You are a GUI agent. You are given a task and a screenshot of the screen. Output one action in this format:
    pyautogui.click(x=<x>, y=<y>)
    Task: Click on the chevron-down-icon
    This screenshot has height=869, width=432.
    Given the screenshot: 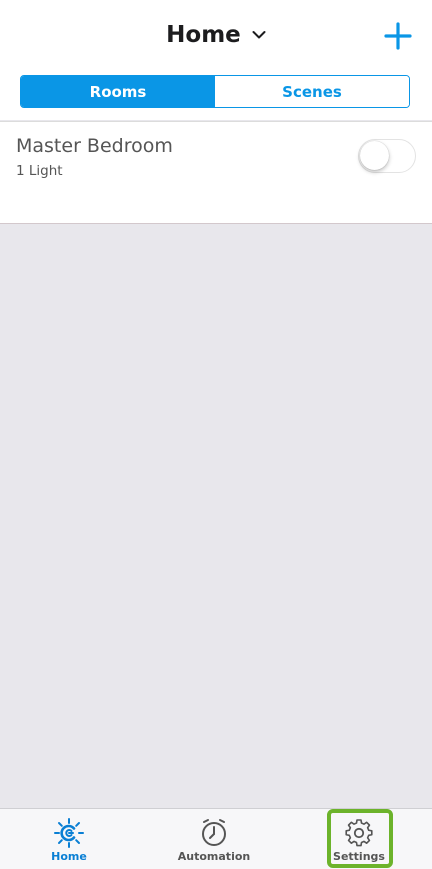 What is the action you would take?
    pyautogui.click(x=259, y=35)
    